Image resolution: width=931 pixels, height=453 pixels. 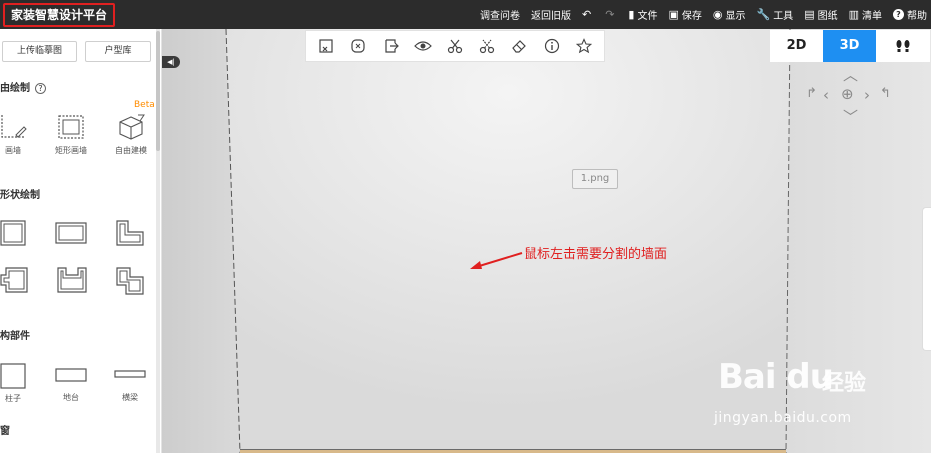 What do you see at coordinates (631, 14) in the screenshot?
I see `file-icon: ▮` at bounding box center [631, 14].